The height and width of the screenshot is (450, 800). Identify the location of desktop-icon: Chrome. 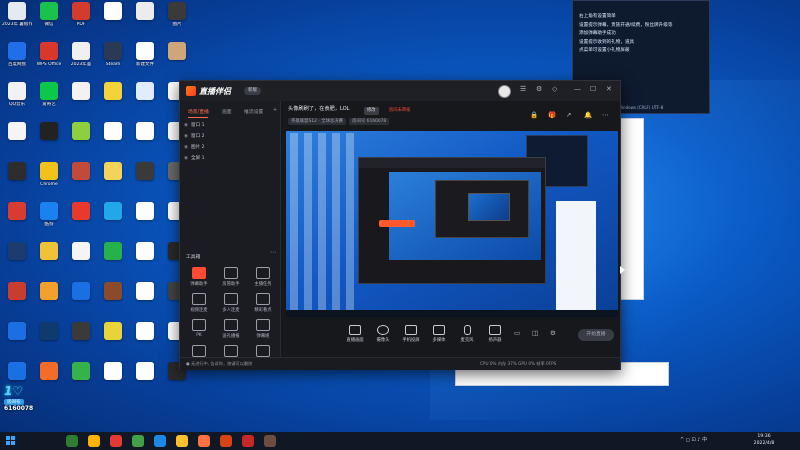
(49, 179).